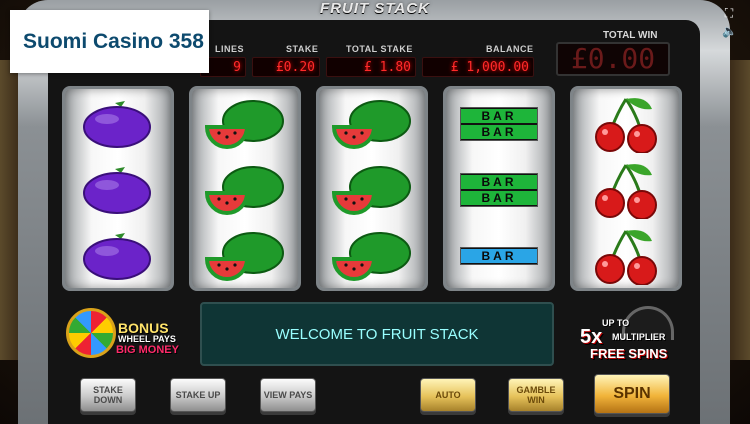  What do you see at coordinates (288, 395) in the screenshot?
I see `view-pays-button: VIEW PAYS` at bounding box center [288, 395].